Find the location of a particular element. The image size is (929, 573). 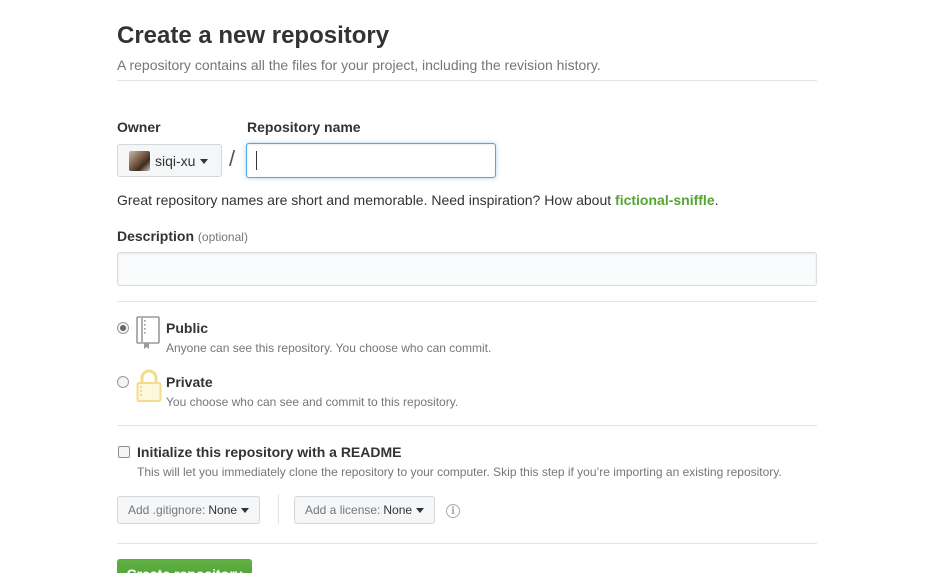

description-label: Description (optional) is located at coordinates (182, 236).